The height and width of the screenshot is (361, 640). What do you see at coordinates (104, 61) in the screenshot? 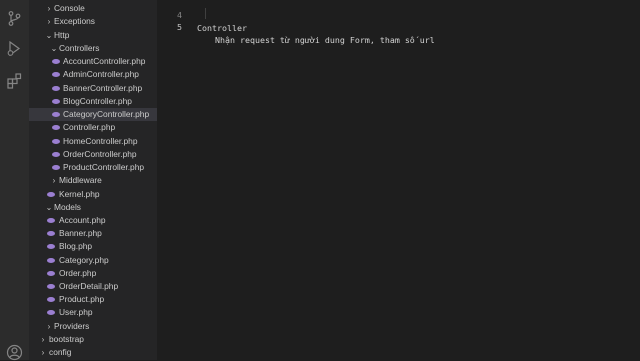
I see `file-label: AccountController.php` at bounding box center [104, 61].